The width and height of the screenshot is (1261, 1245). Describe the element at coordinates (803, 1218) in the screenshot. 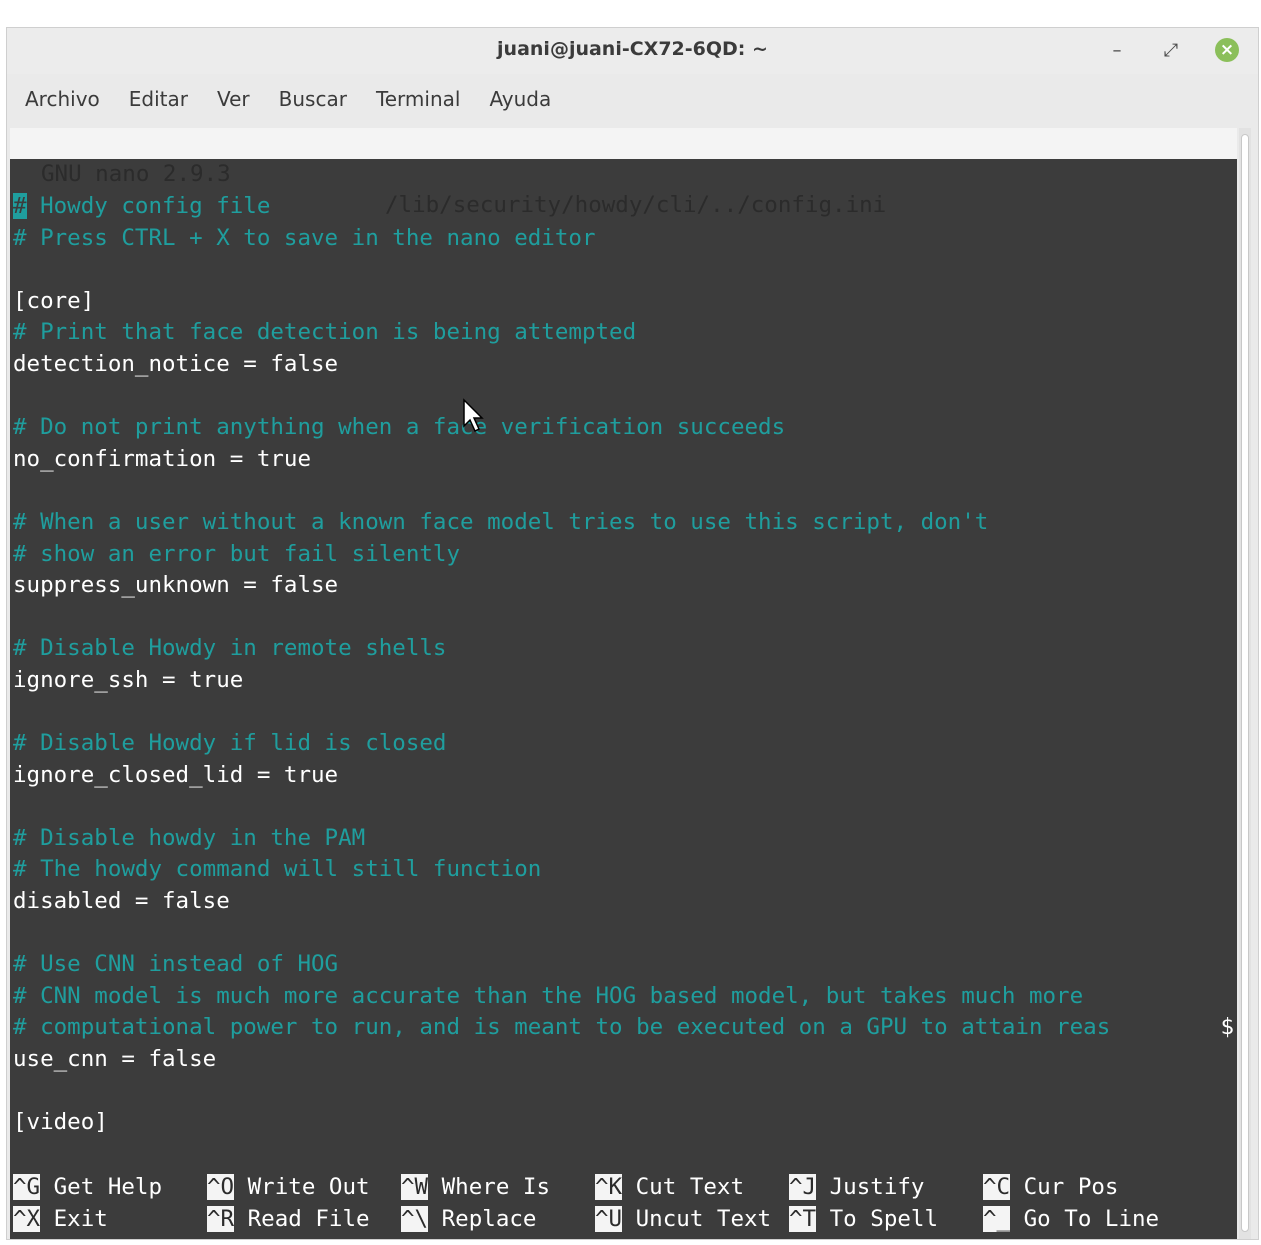

I see `shortcut-key: ^T` at that location.